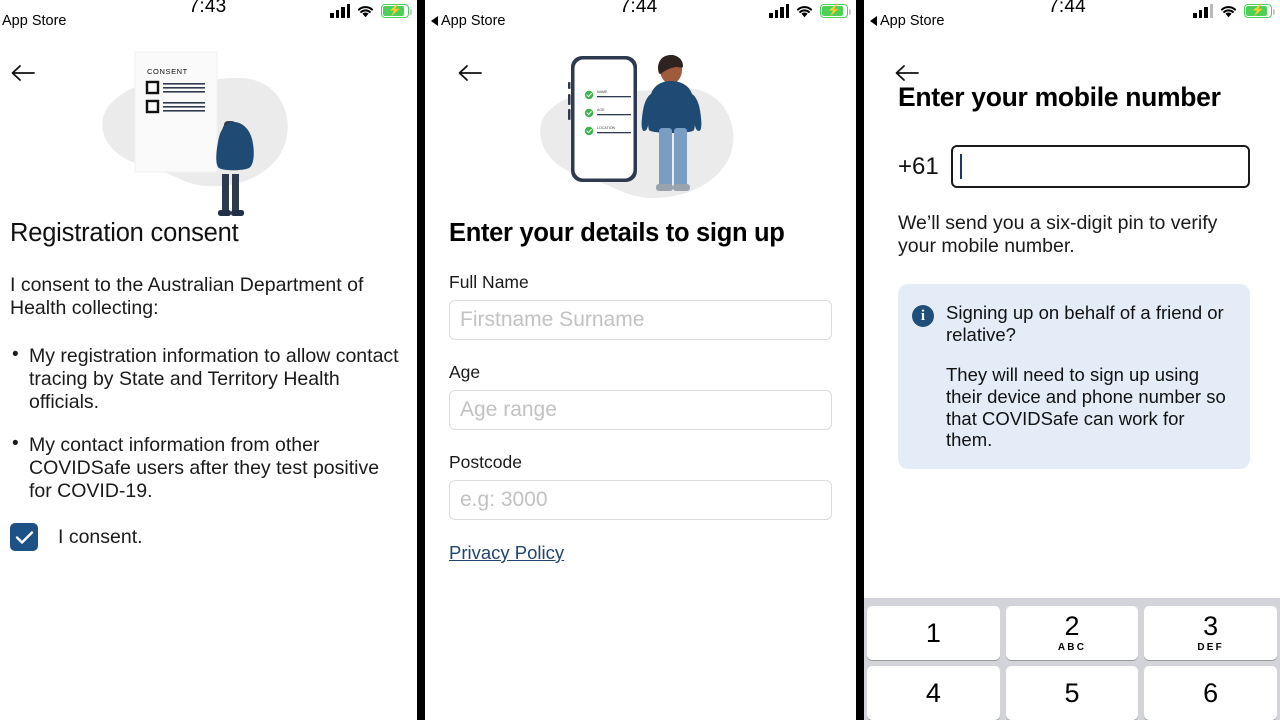 The height and width of the screenshot is (720, 1280). I want to click on consent-checkbox-row: I consent., so click(208, 537).